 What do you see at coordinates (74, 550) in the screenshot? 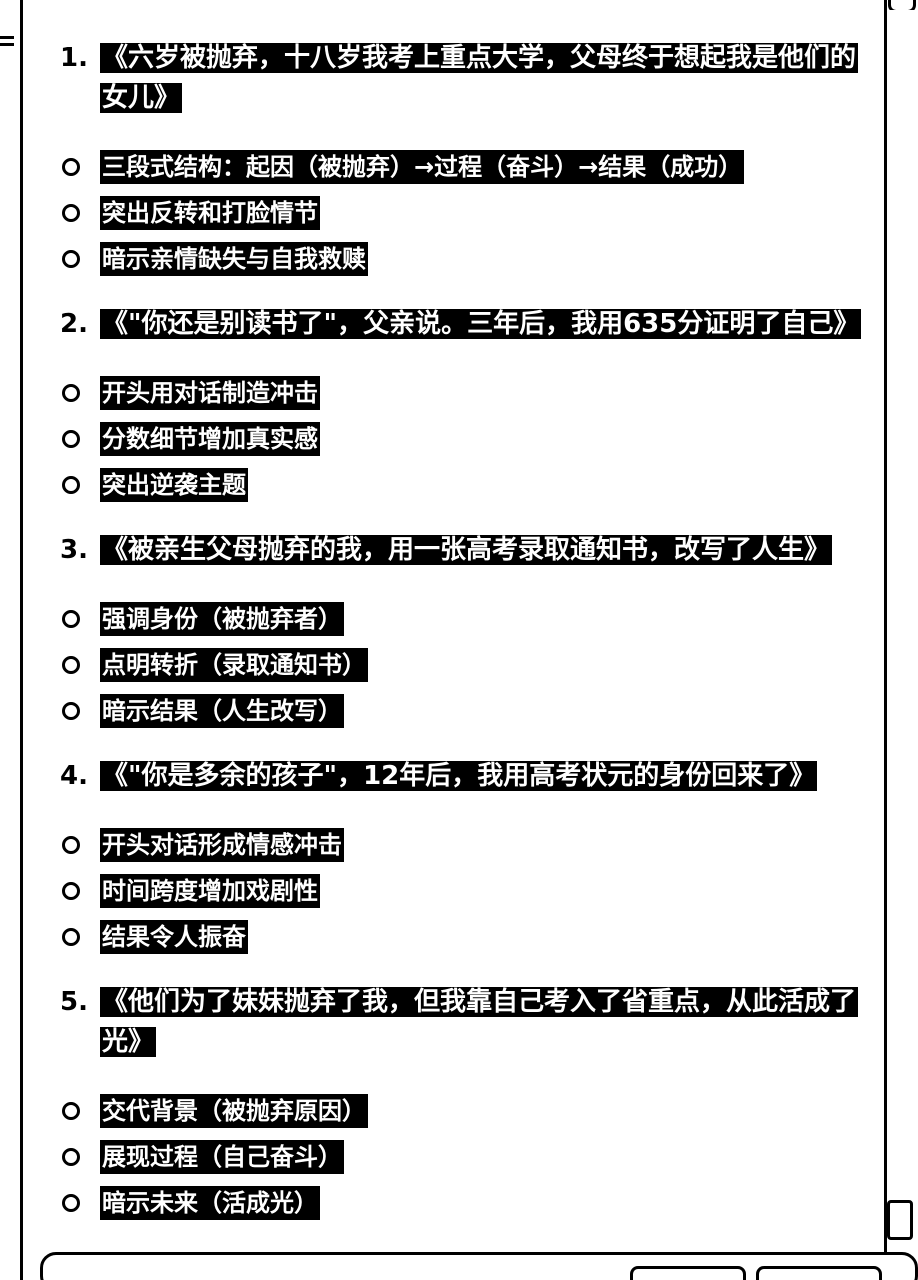
I see `item-number: 3.` at bounding box center [74, 550].